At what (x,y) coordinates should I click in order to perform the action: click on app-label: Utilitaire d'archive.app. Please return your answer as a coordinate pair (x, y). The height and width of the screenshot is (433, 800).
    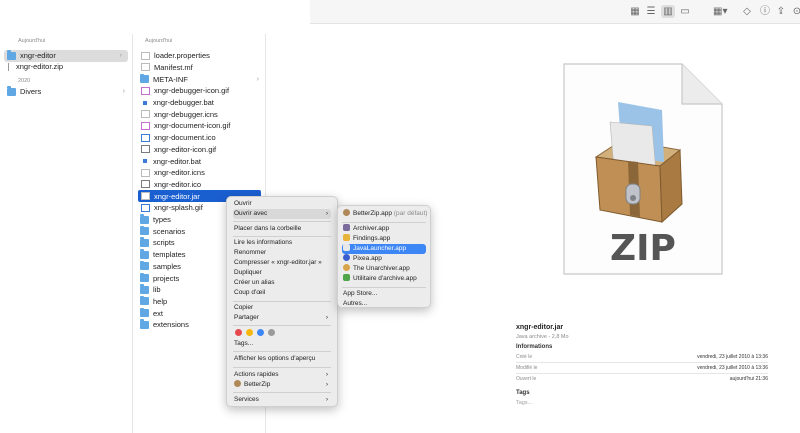
    Looking at the image, I should click on (385, 278).